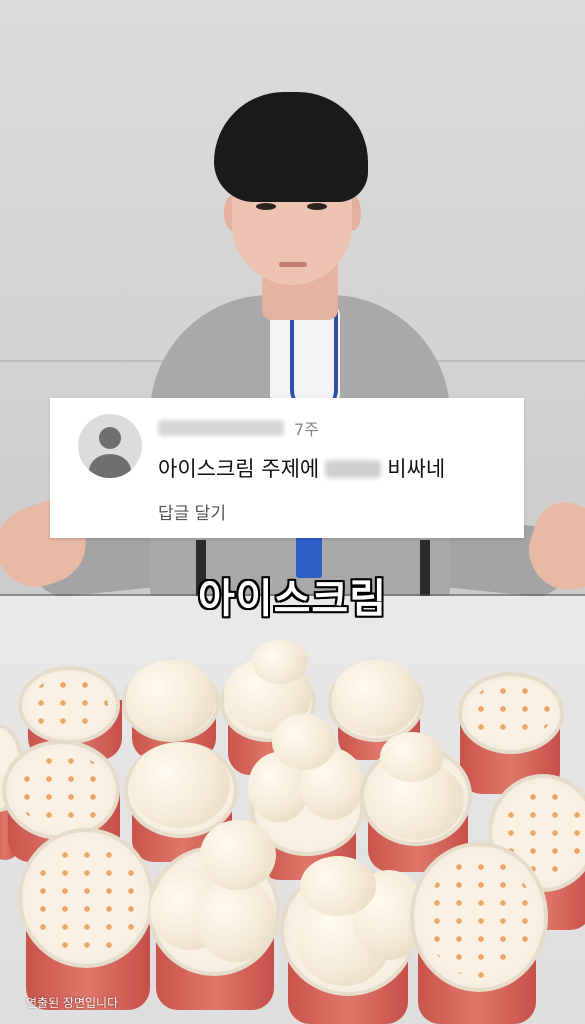 Image resolution: width=585 pixels, height=1024 pixels. I want to click on default-profile-avatar-icon, so click(110, 446).